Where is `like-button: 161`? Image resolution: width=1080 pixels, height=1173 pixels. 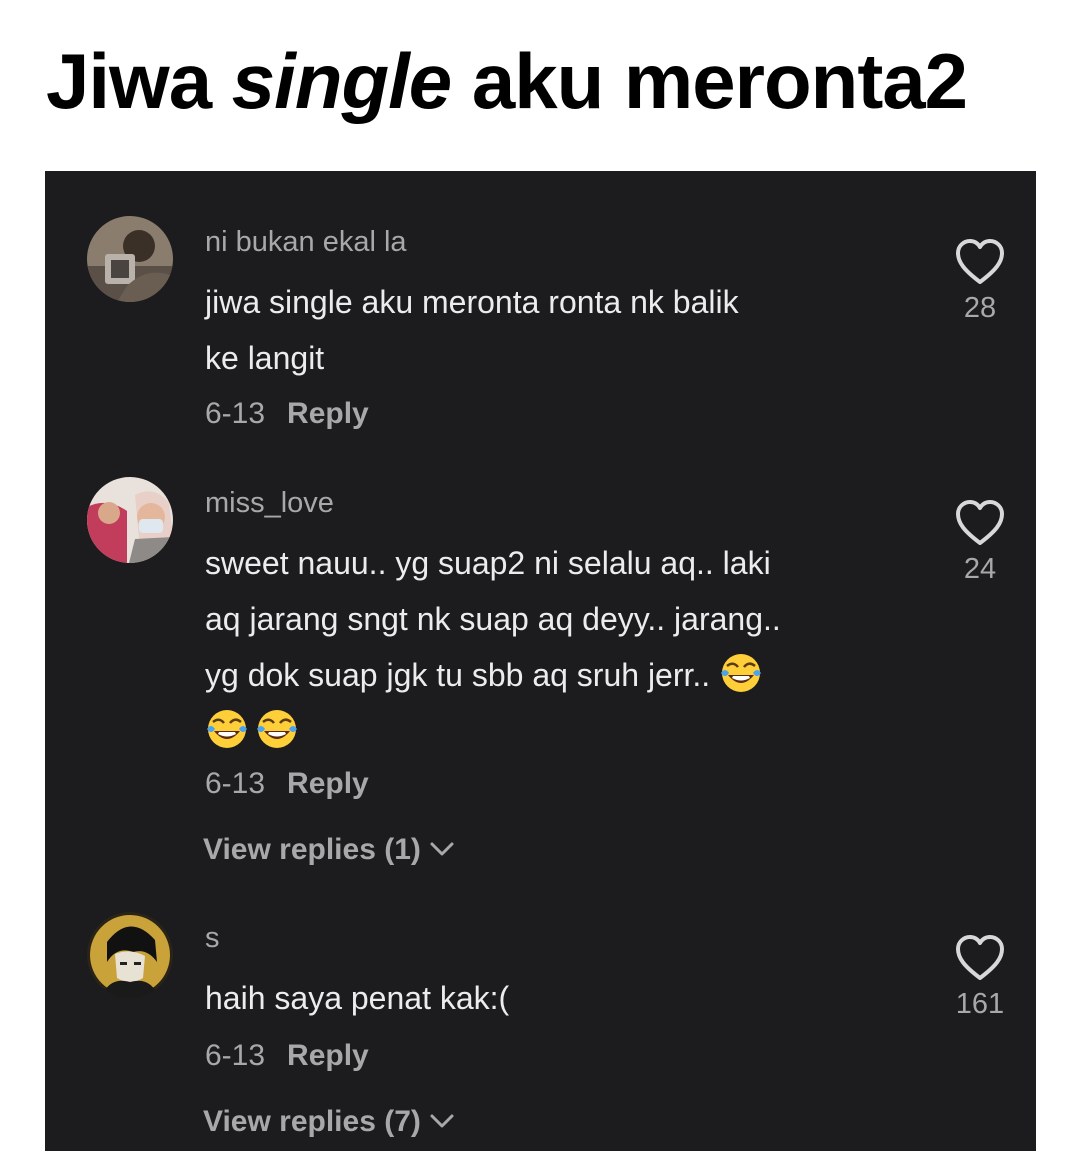 like-button: 161 is located at coordinates (980, 977).